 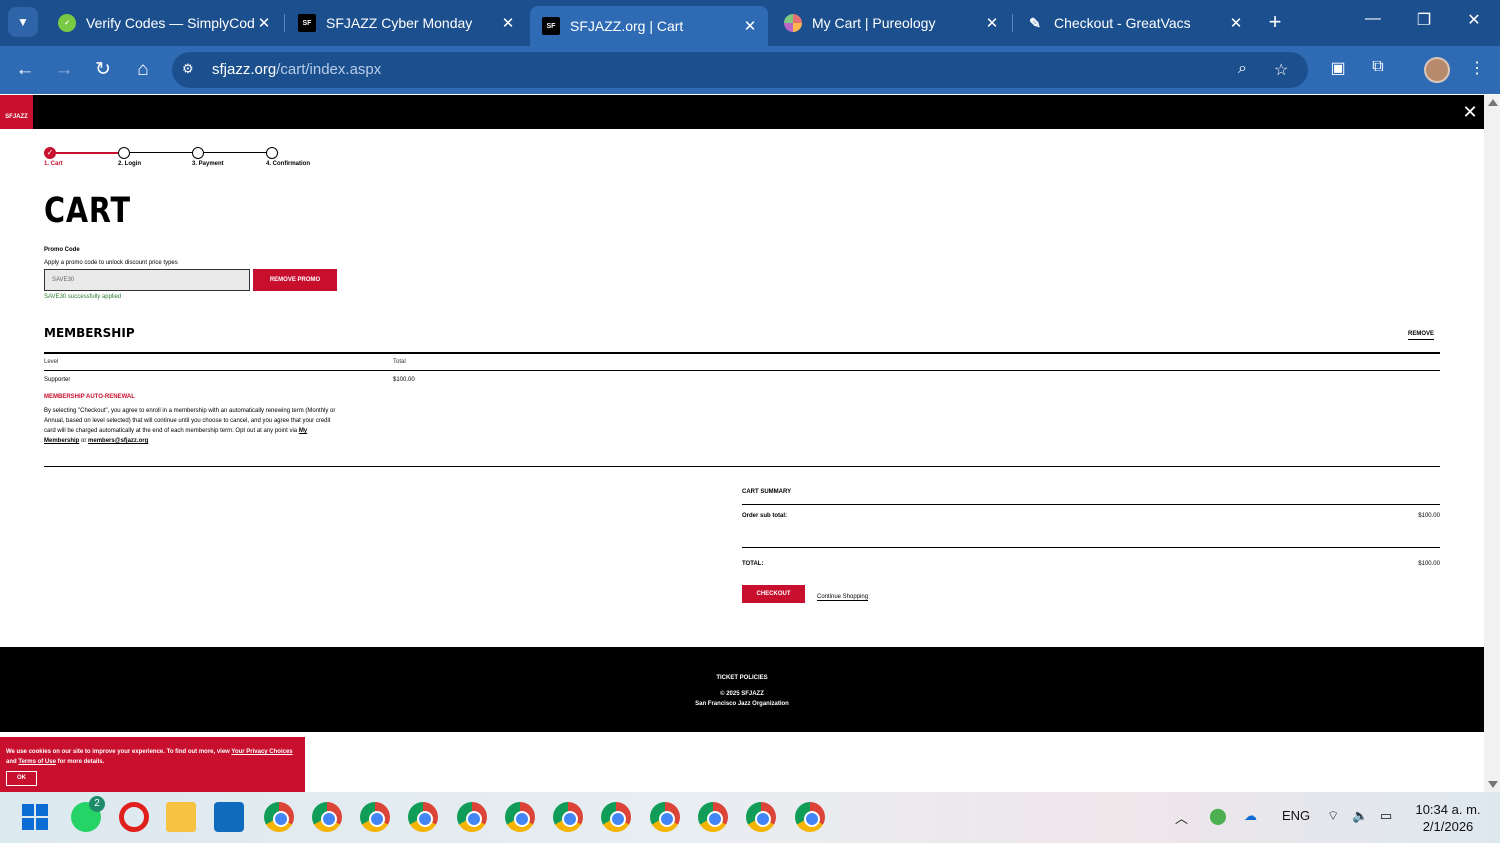 I want to click on terms-of-use-link: Terms of Use, so click(x=37, y=762).